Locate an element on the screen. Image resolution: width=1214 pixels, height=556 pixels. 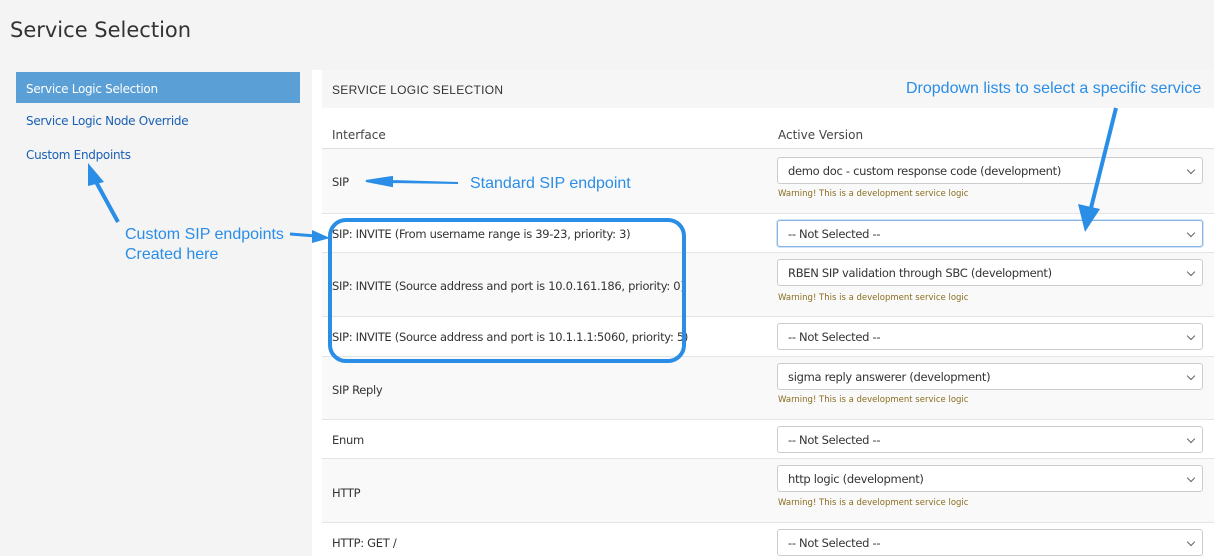
sidebar-item-service-logic-node-override: Service Logic Node Override is located at coordinates (158, 119).